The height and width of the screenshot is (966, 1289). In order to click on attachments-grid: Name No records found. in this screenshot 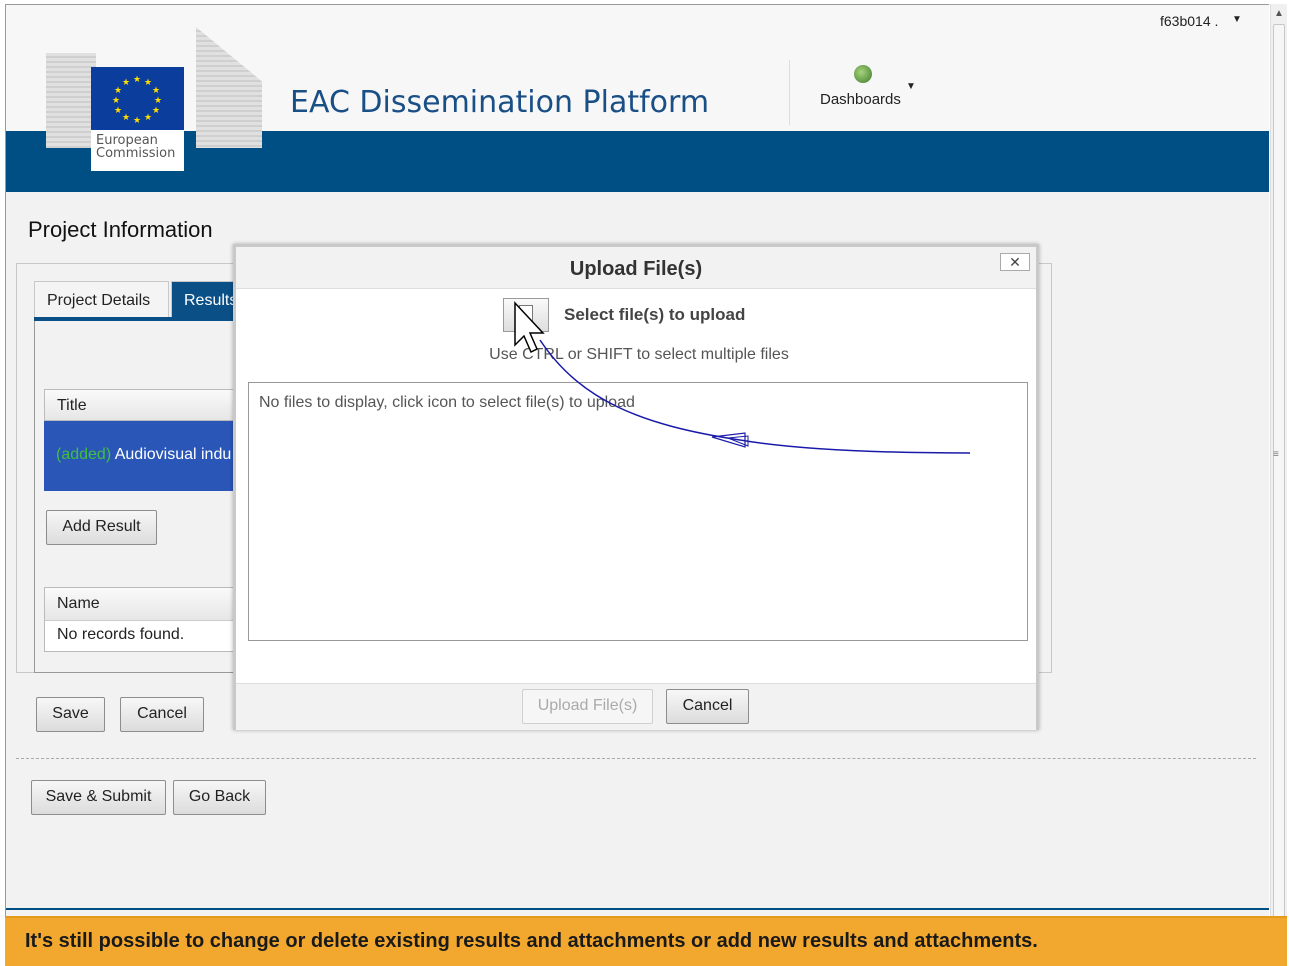, I will do `click(144, 619)`.